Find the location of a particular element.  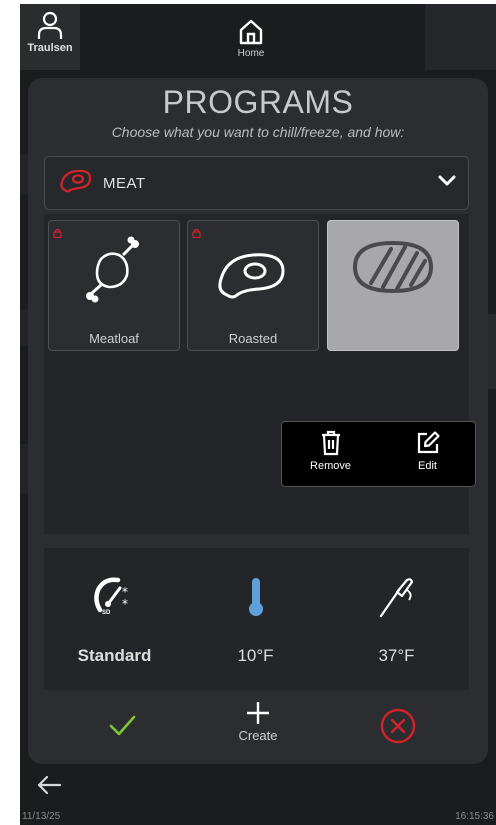

context-menu: Remove Edit is located at coordinates (378, 454).